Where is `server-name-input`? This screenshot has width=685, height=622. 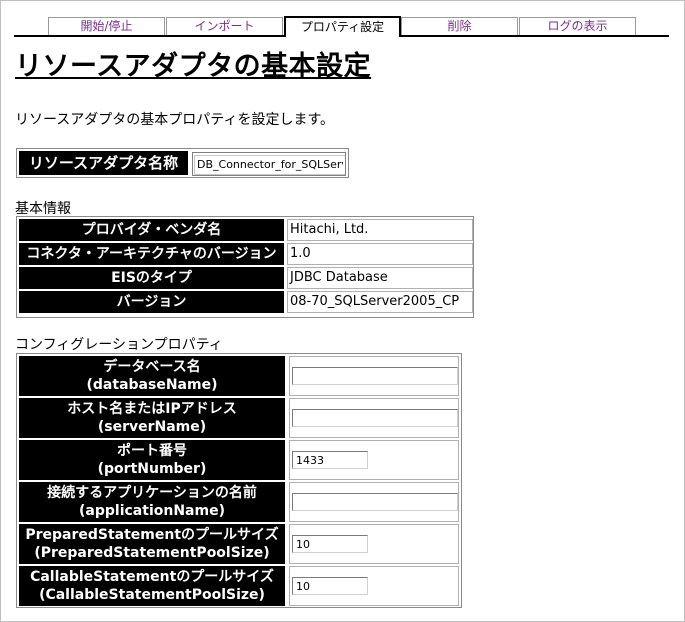 server-name-input is located at coordinates (375, 418).